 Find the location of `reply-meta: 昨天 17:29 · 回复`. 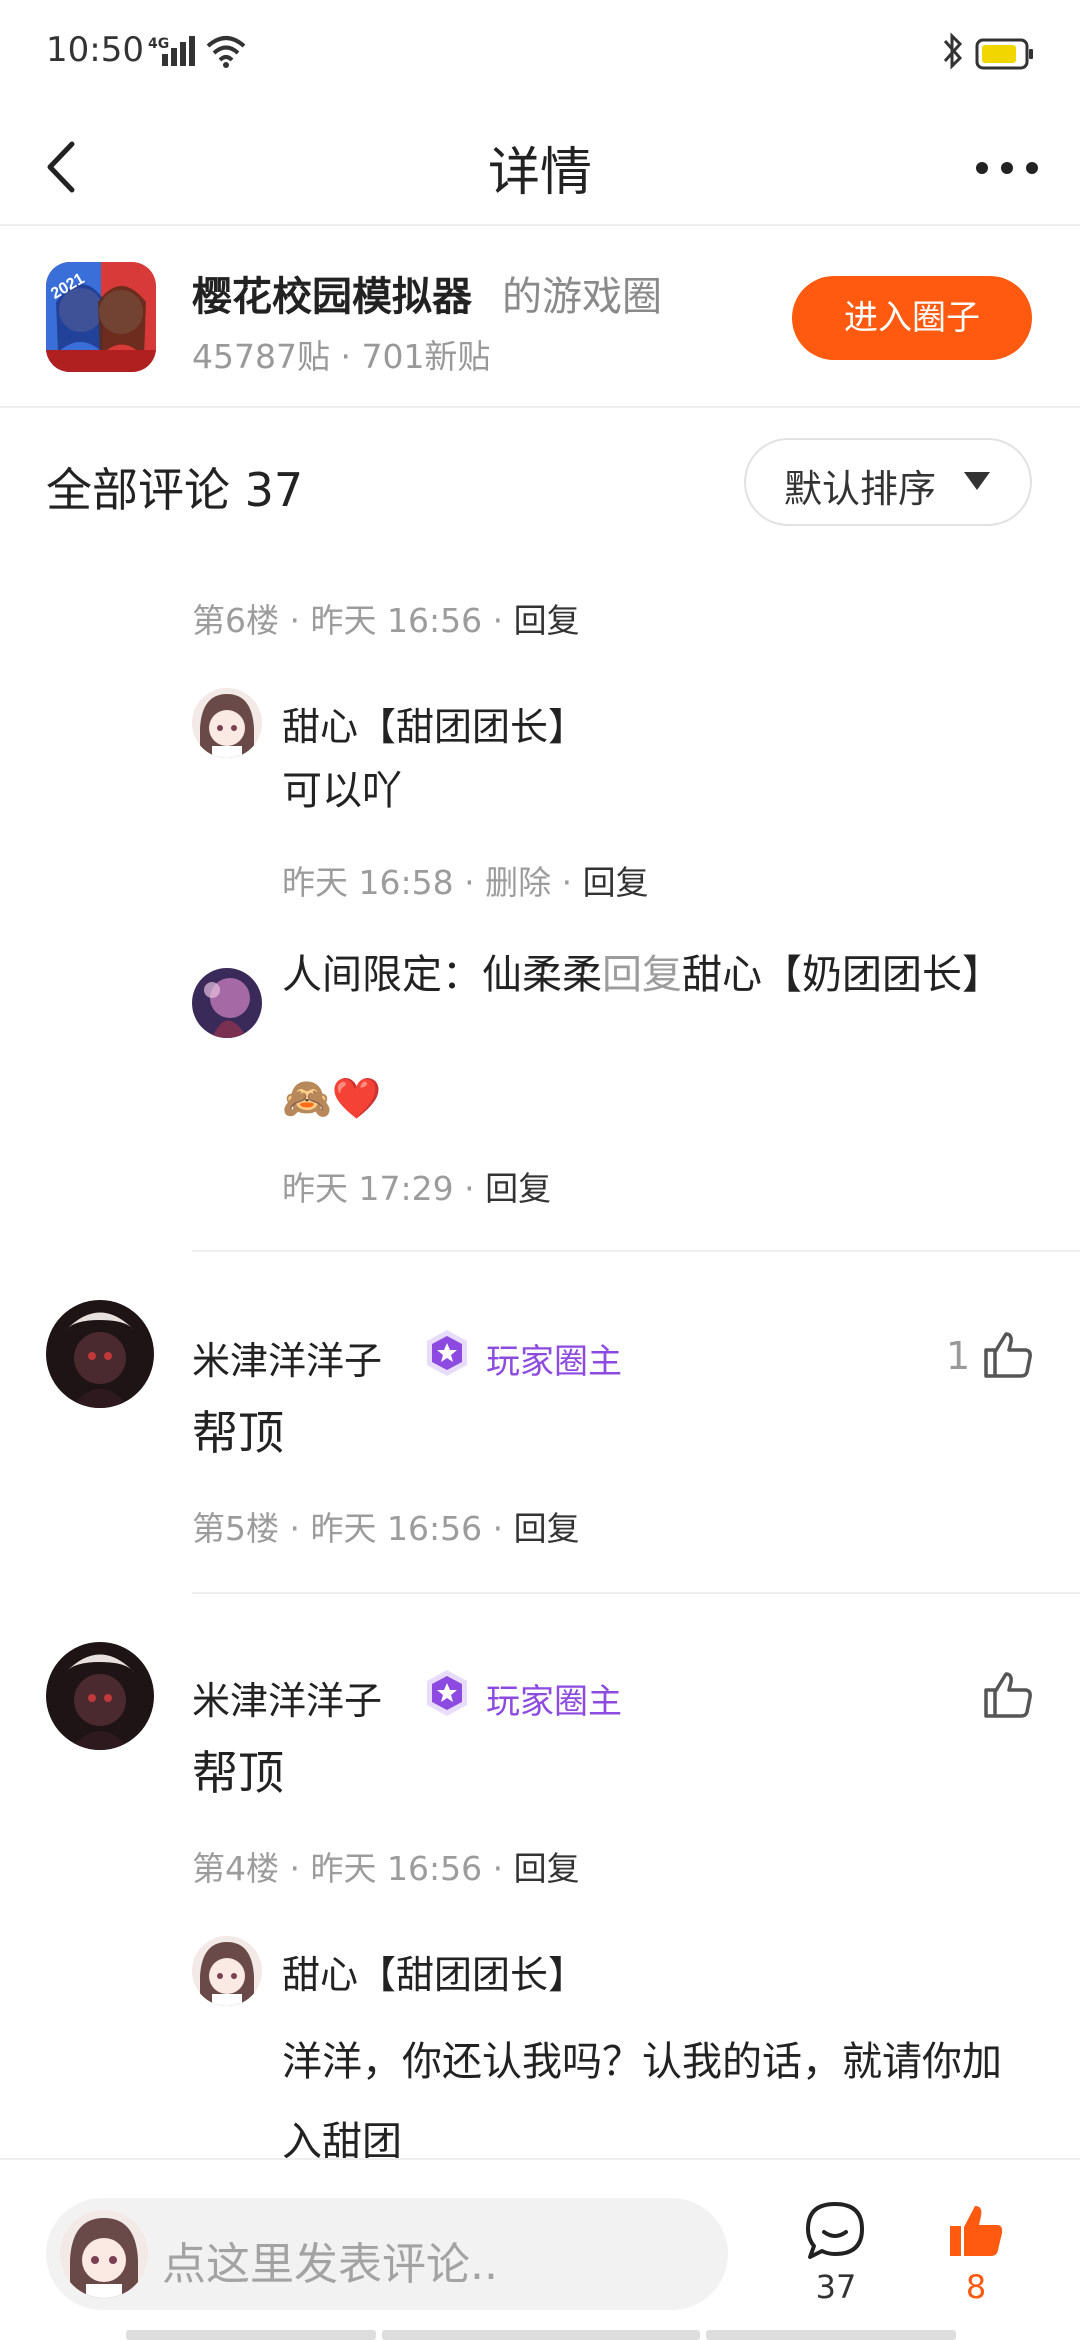

reply-meta: 昨天 17:29 · 回复 is located at coordinates (417, 1188).